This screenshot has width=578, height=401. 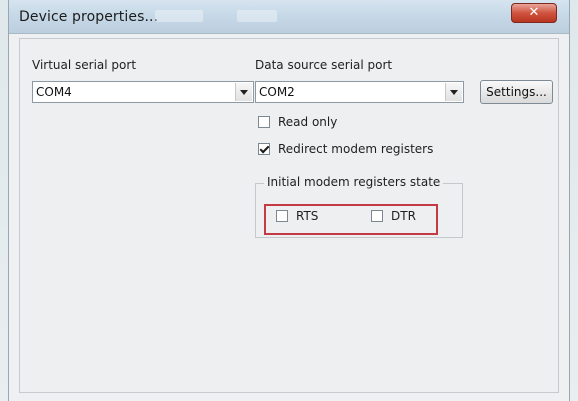 I want to click on virtual-serial-port-label: Virtual serial port, so click(x=84, y=65).